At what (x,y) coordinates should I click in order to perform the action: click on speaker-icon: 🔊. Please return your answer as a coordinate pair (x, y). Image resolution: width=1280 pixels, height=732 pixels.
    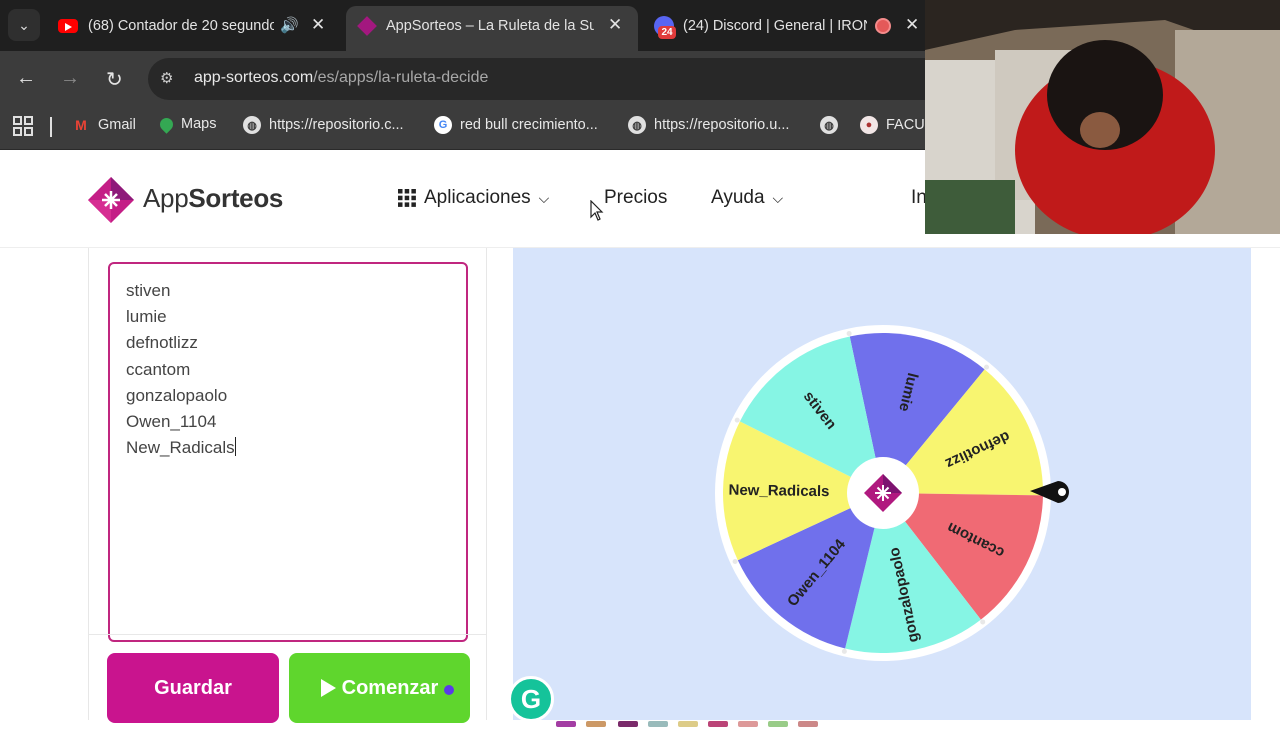
    Looking at the image, I should click on (289, 25).